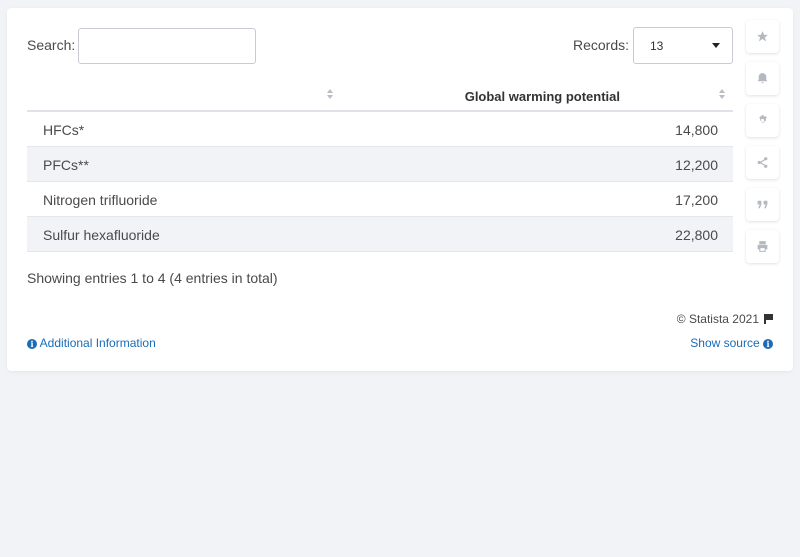 Image resolution: width=800 pixels, height=557 pixels. What do you see at coordinates (683, 45) in the screenshot?
I see `records-select: 13` at bounding box center [683, 45].